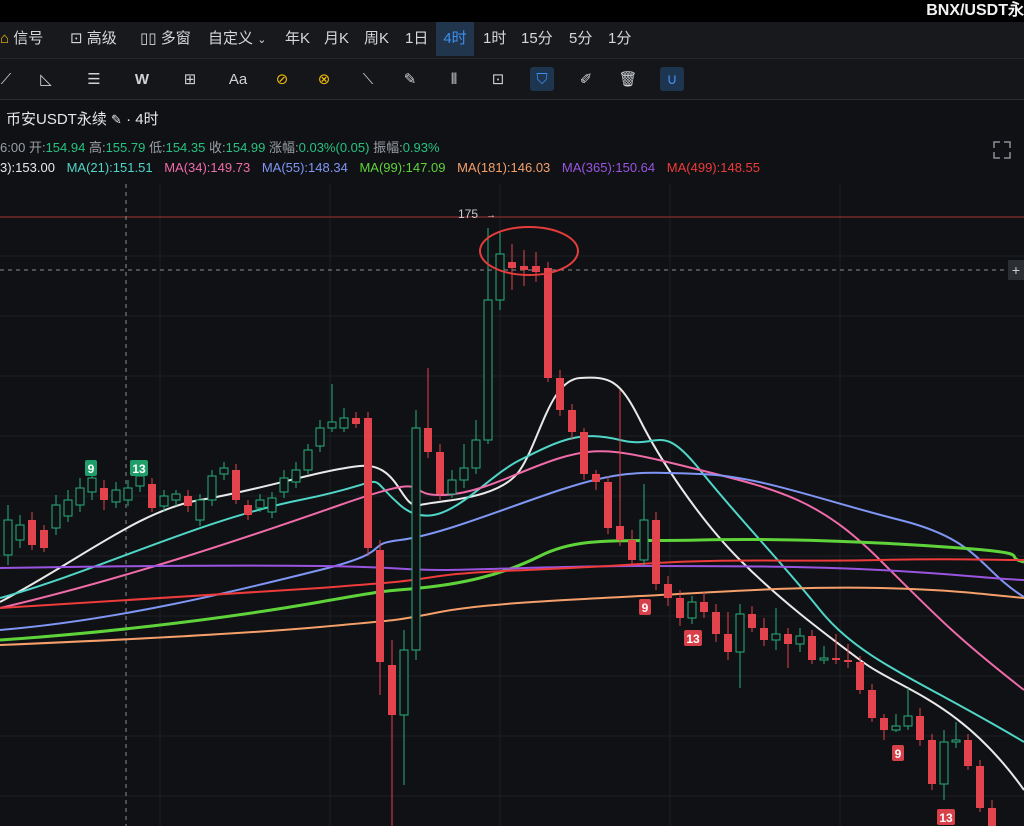 The height and width of the screenshot is (826, 1024). I want to click on ohlc-time: 6:00, so click(13, 147).